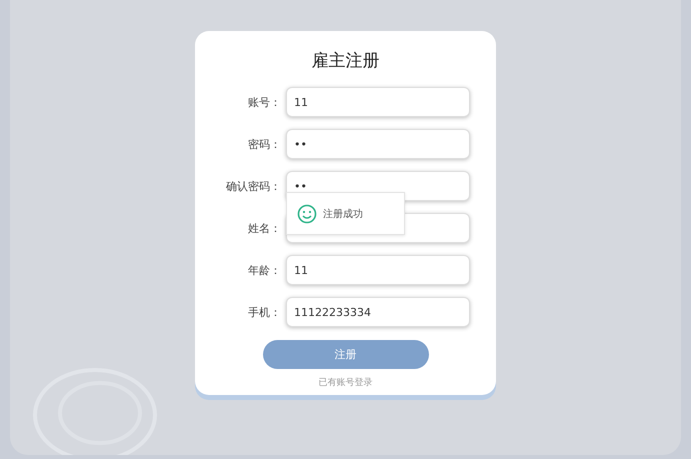  Describe the element at coordinates (264, 312) in the screenshot. I see `field-label: 手机：` at that location.